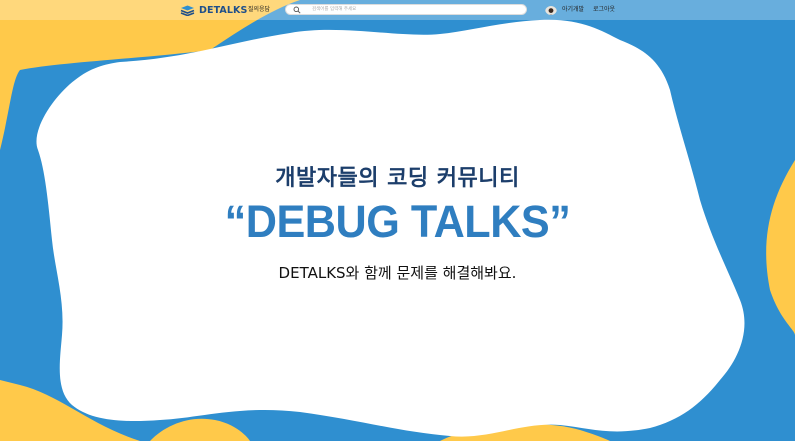  What do you see at coordinates (397, 178) in the screenshot?
I see `hero-subtitle: 개발자들의 코딩 커뮤니티` at bounding box center [397, 178].